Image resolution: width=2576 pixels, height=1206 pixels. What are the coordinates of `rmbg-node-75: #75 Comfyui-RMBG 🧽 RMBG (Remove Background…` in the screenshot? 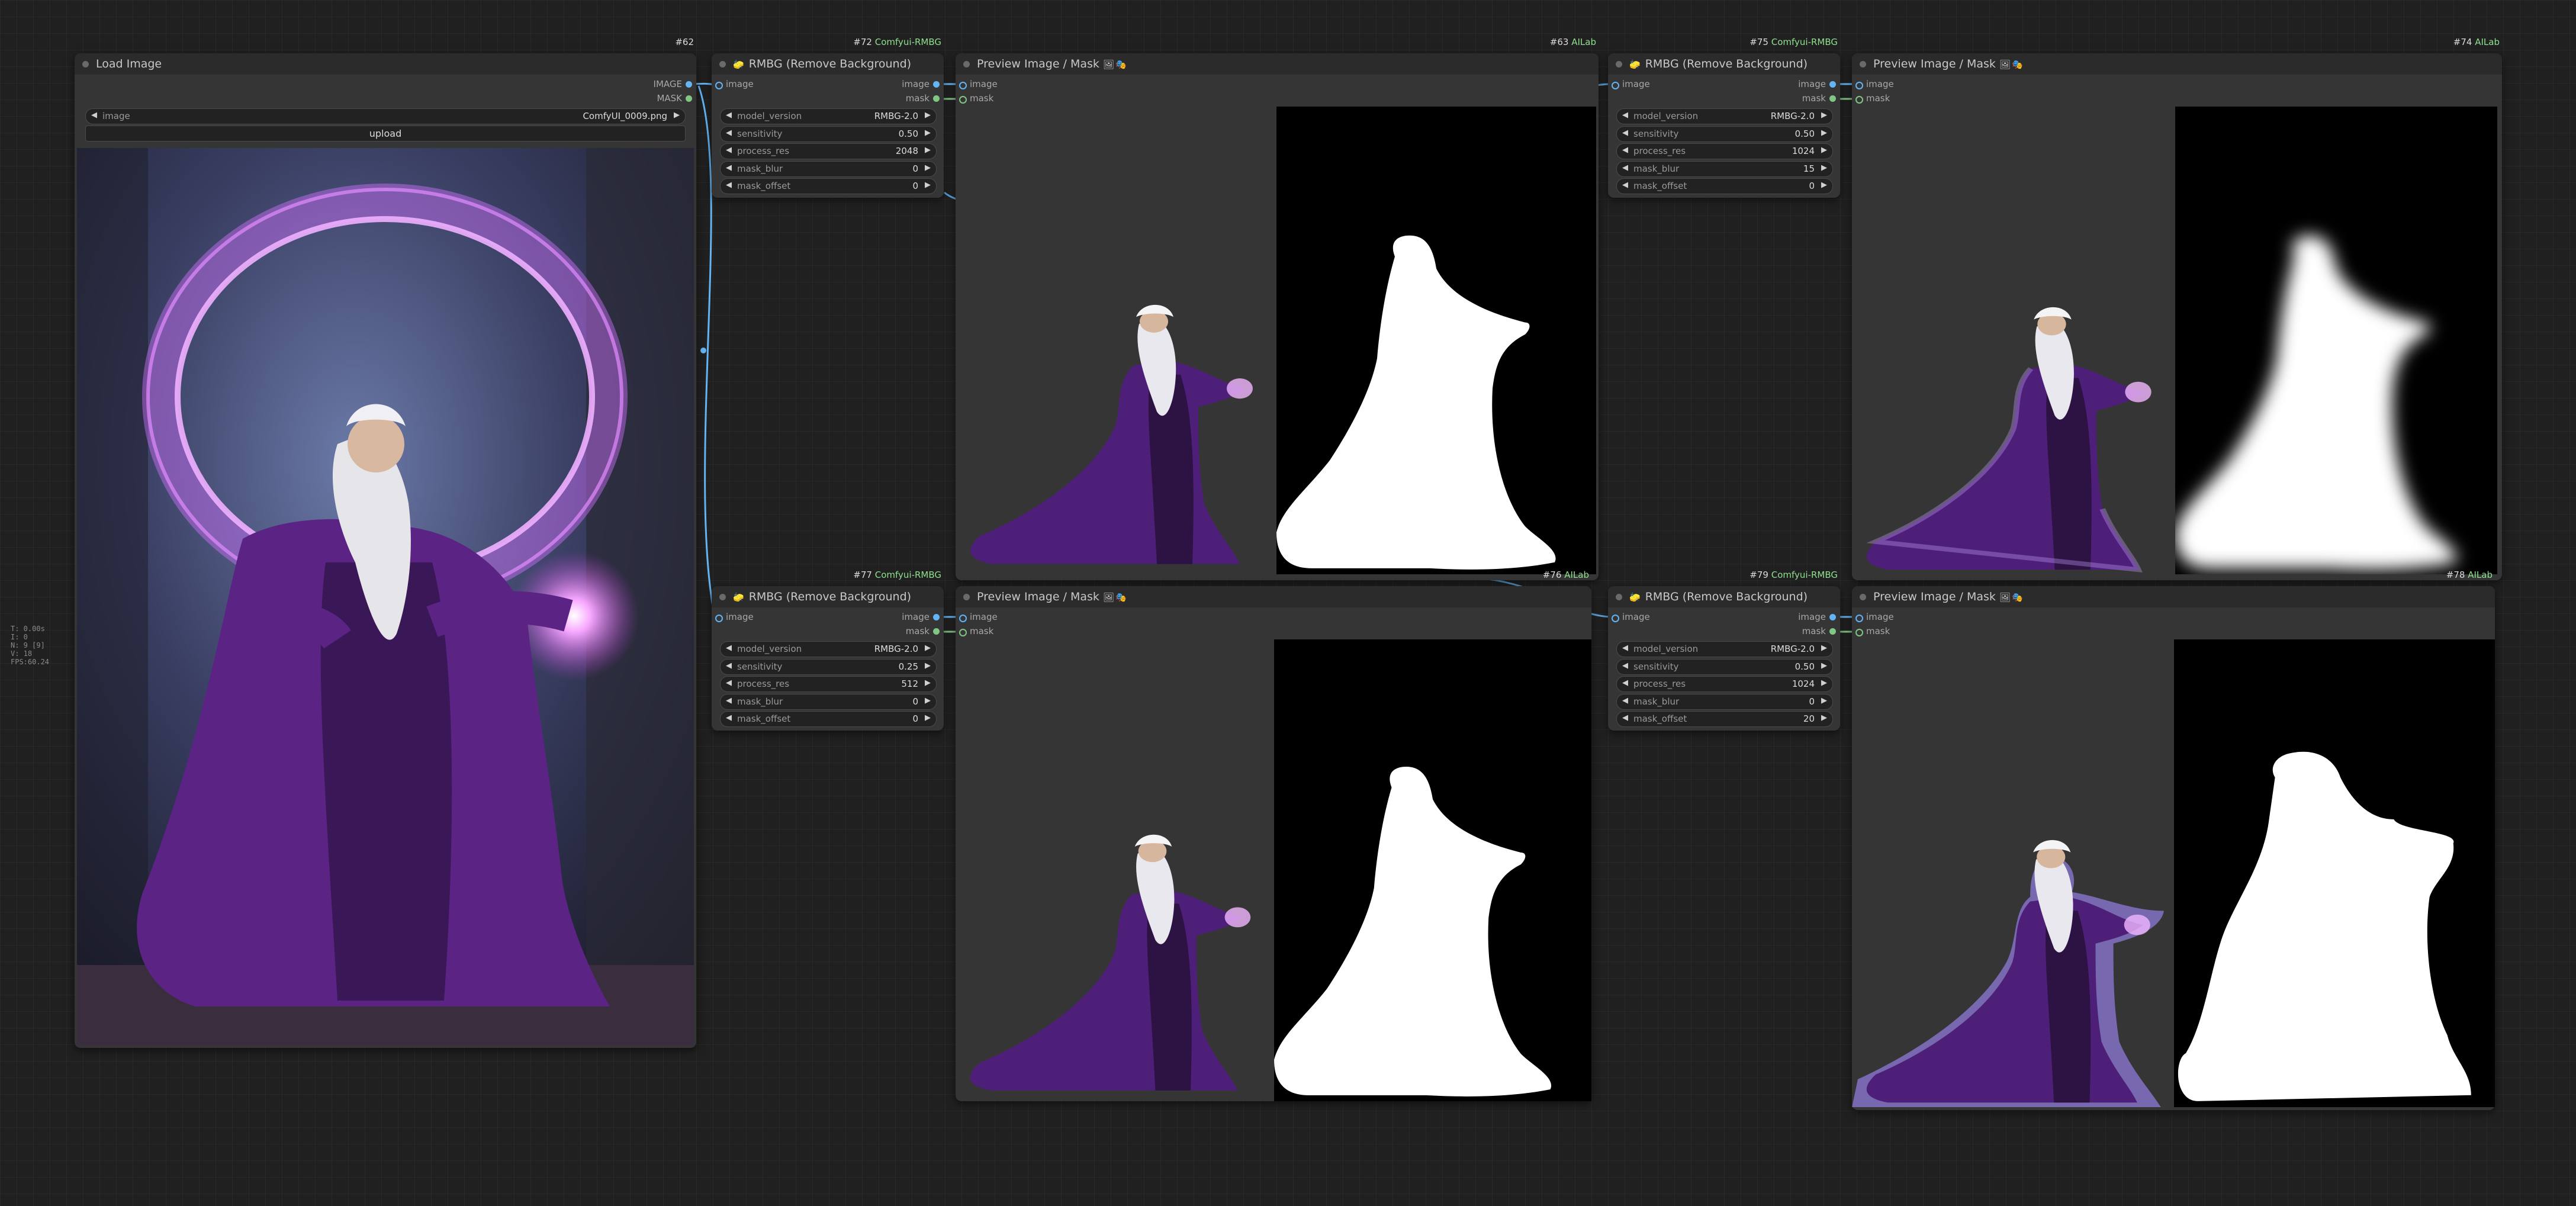 It's located at (1724, 117).